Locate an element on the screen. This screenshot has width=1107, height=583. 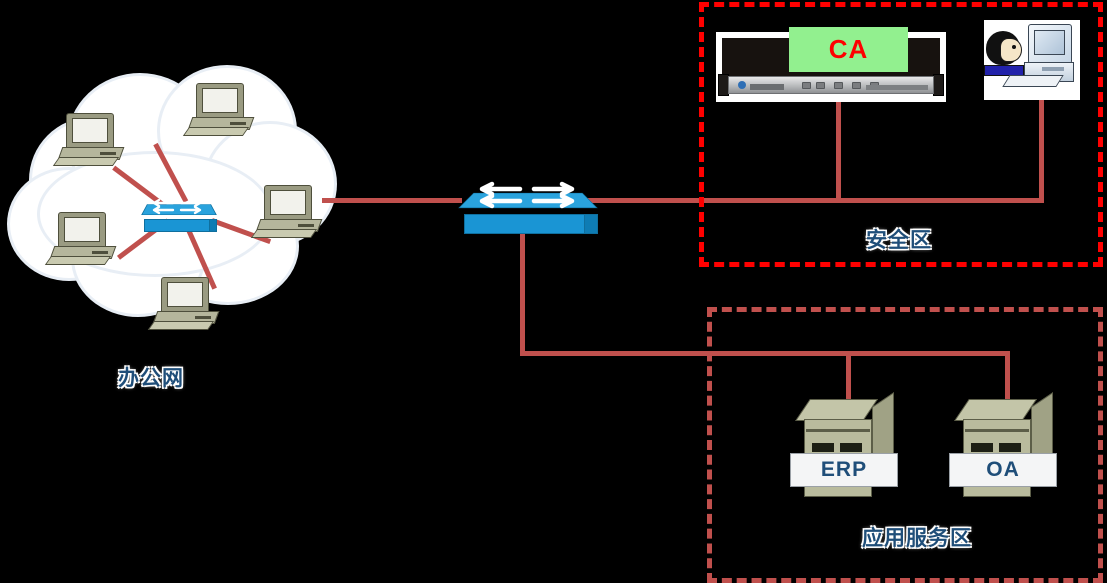
ca-server-badge: CA is located at coordinates (848, 49).